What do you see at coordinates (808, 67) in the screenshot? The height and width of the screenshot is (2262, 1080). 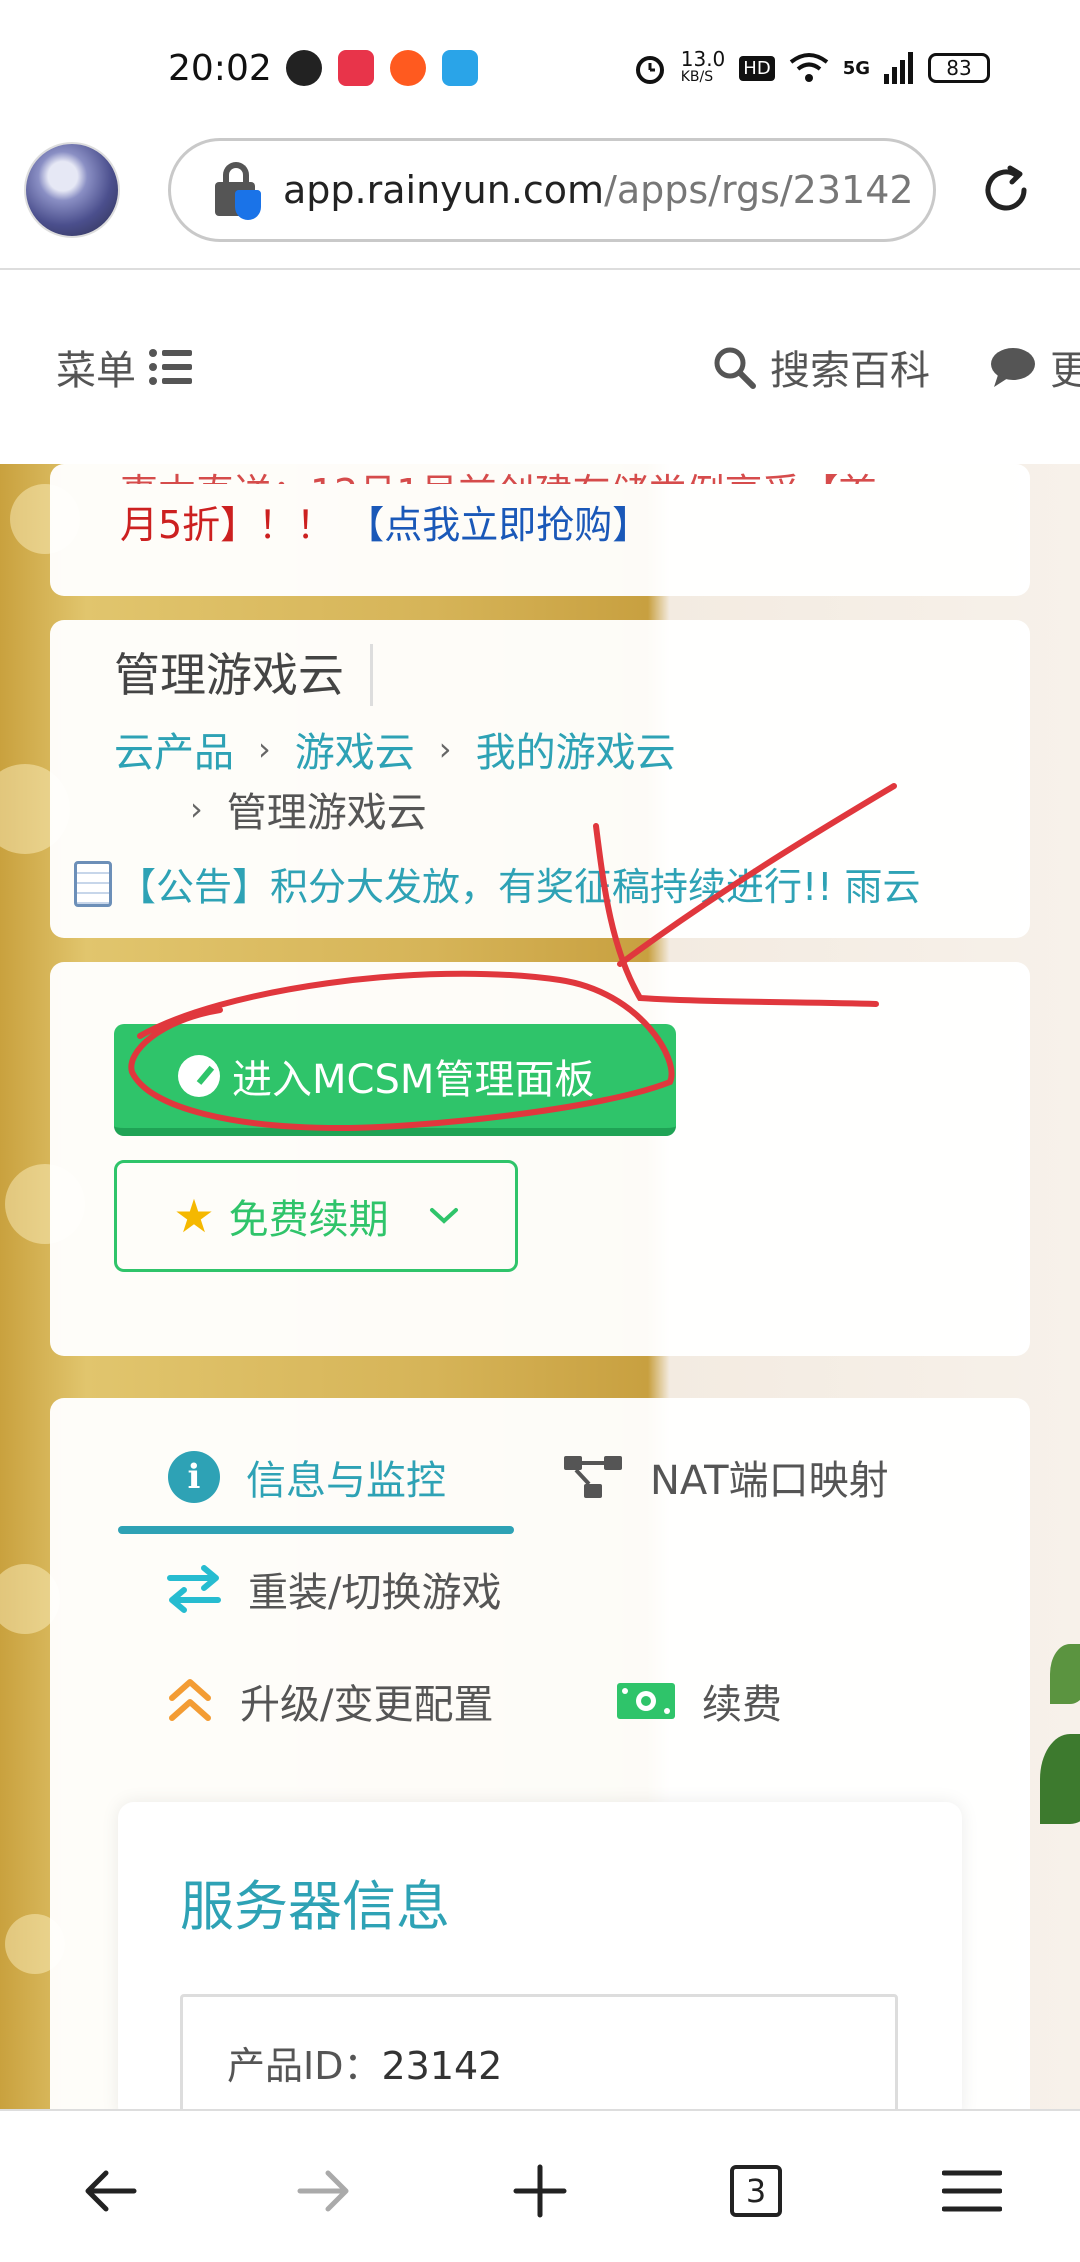 I see `wifi-icon` at bounding box center [808, 67].